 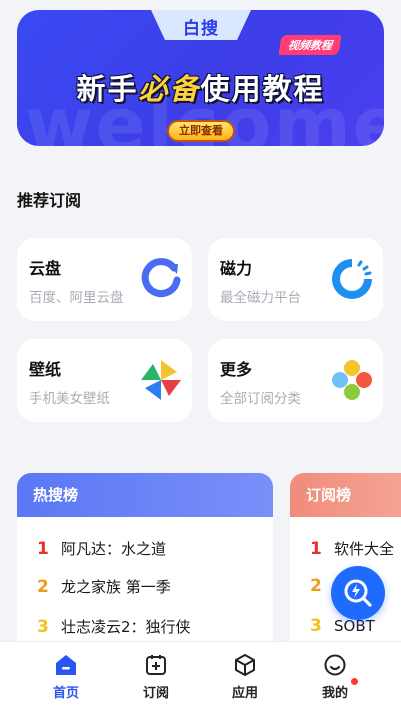 What do you see at coordinates (69, 399) in the screenshot?
I see `card-subtitle: 手机美女壁纸` at bounding box center [69, 399].